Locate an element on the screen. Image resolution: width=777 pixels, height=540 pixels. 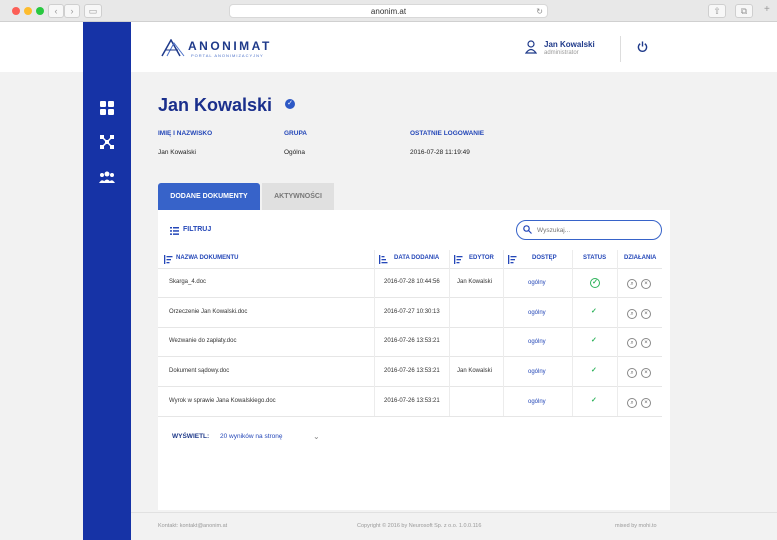
browser-chrome: ‹ › ▭ anonim.at ↻ ⇧ ⧉ + is located at coordinates (388, 11).